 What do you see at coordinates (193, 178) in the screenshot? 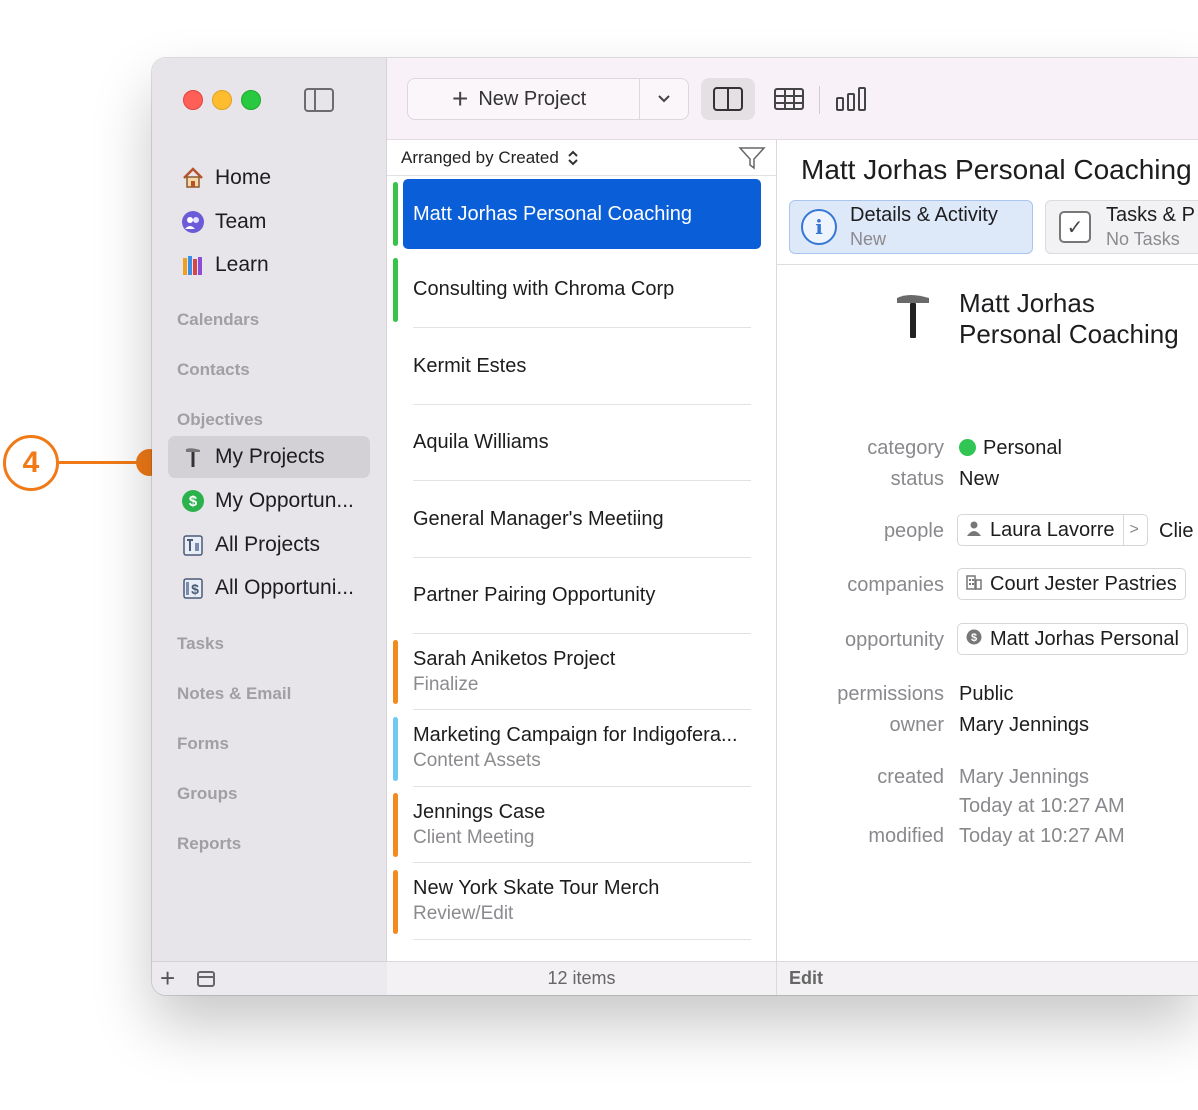
I see `house-icon` at bounding box center [193, 178].